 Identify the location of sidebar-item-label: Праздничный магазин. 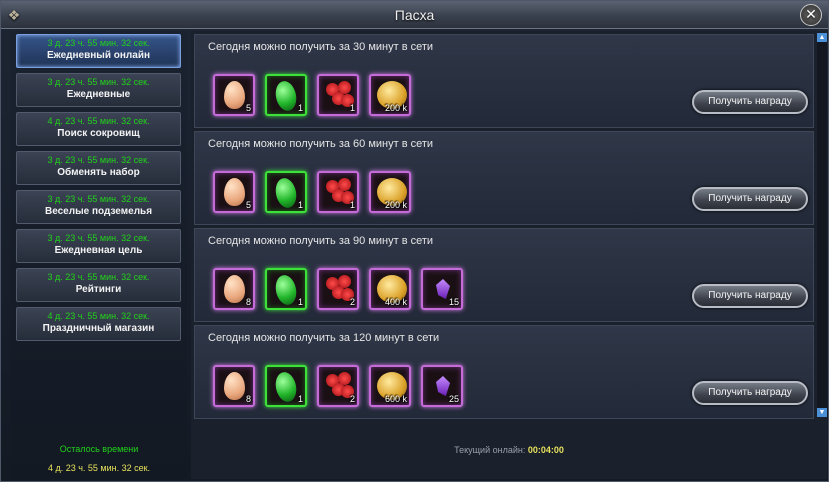
(98, 328).